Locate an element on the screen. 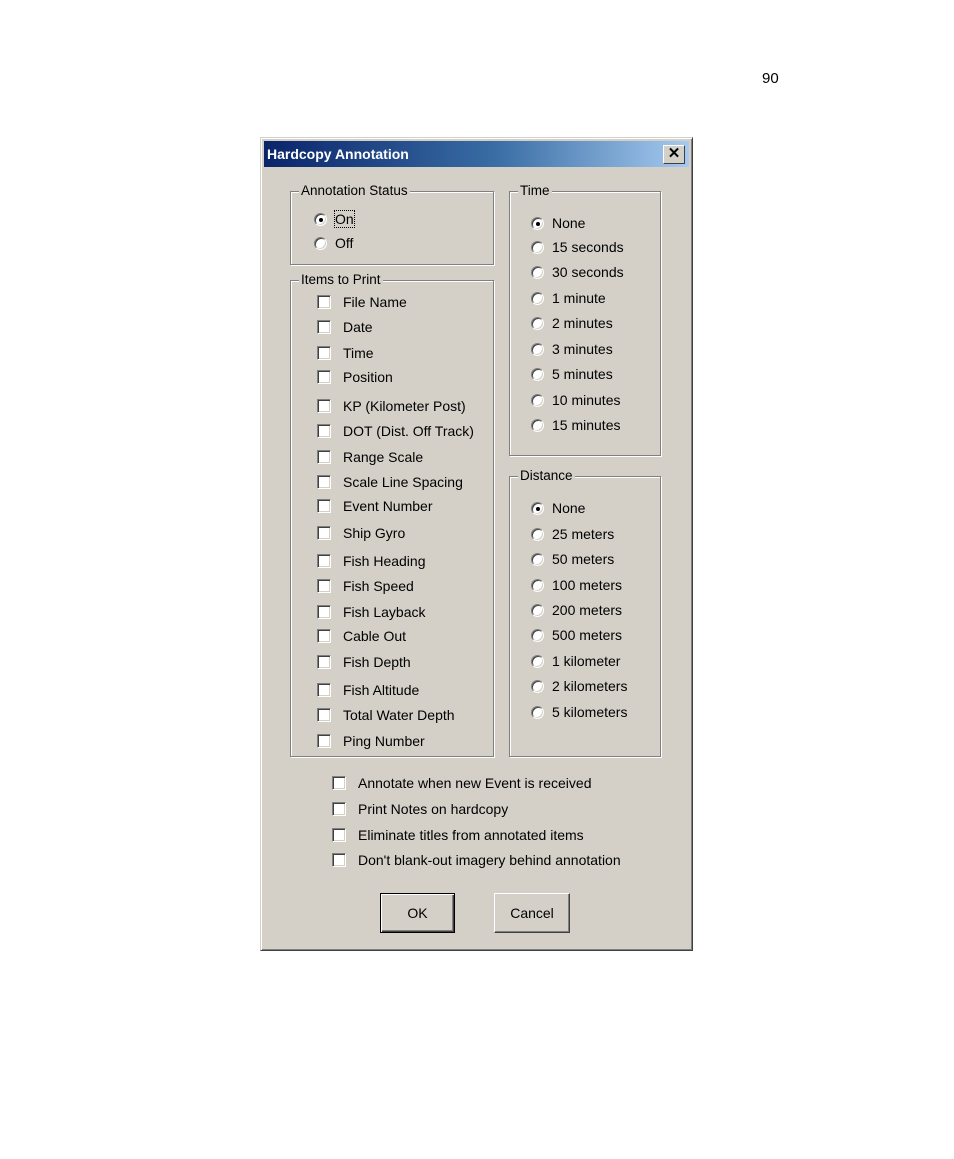 The width and height of the screenshot is (954, 1159). distance-radio-100-meters: 100 meters is located at coordinates (576, 585).